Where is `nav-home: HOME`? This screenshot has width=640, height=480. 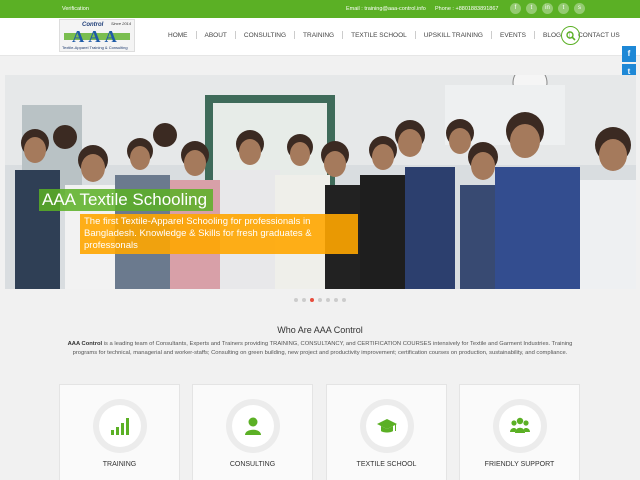
nav-home: HOME is located at coordinates (178, 35).